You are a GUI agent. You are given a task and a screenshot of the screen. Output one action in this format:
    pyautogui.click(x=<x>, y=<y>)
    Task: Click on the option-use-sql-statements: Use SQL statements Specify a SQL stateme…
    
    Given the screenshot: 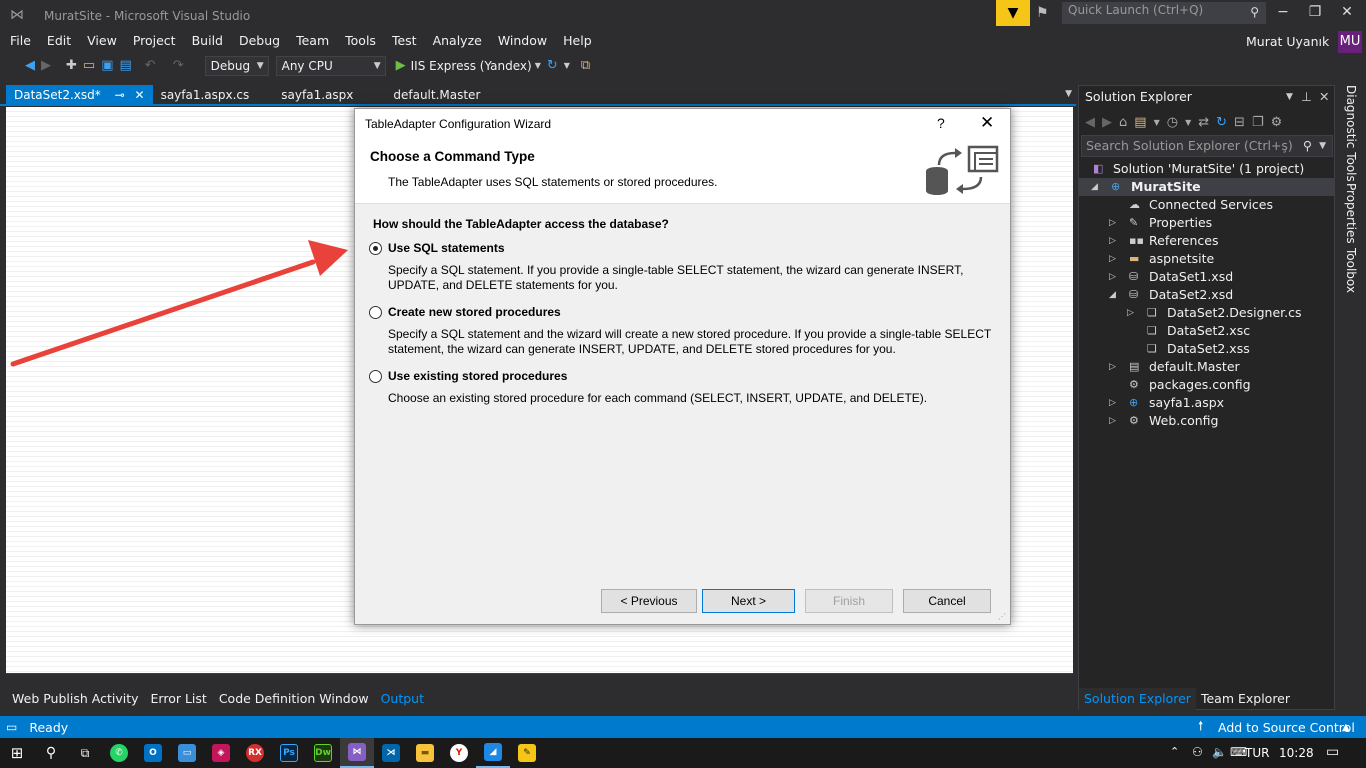 What is the action you would take?
    pyautogui.click(x=684, y=268)
    